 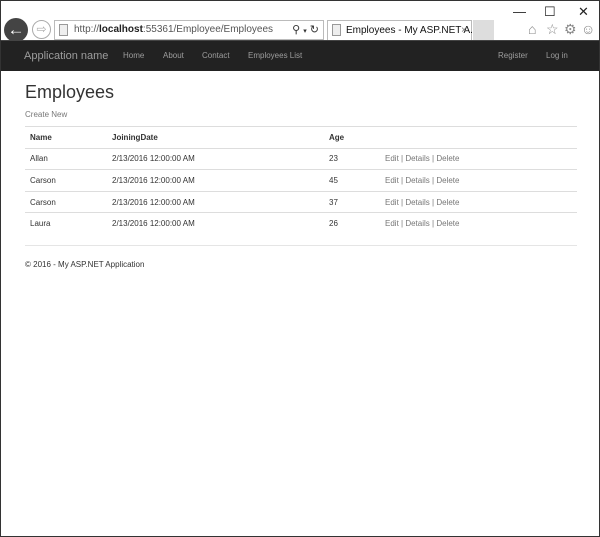 I want to click on nav-login: Log in, so click(x=557, y=56).